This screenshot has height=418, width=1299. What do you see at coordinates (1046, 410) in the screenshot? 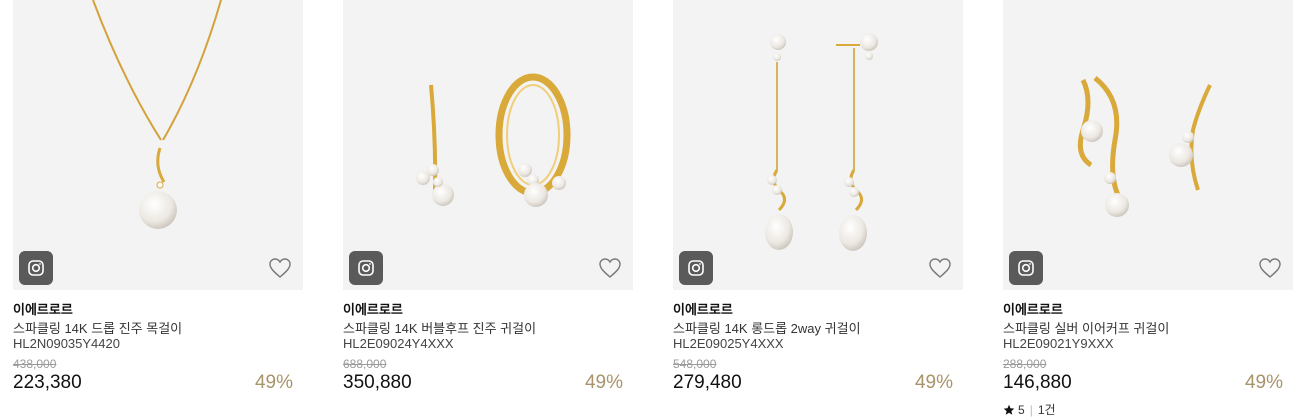
I see `review-count: 1건` at bounding box center [1046, 410].